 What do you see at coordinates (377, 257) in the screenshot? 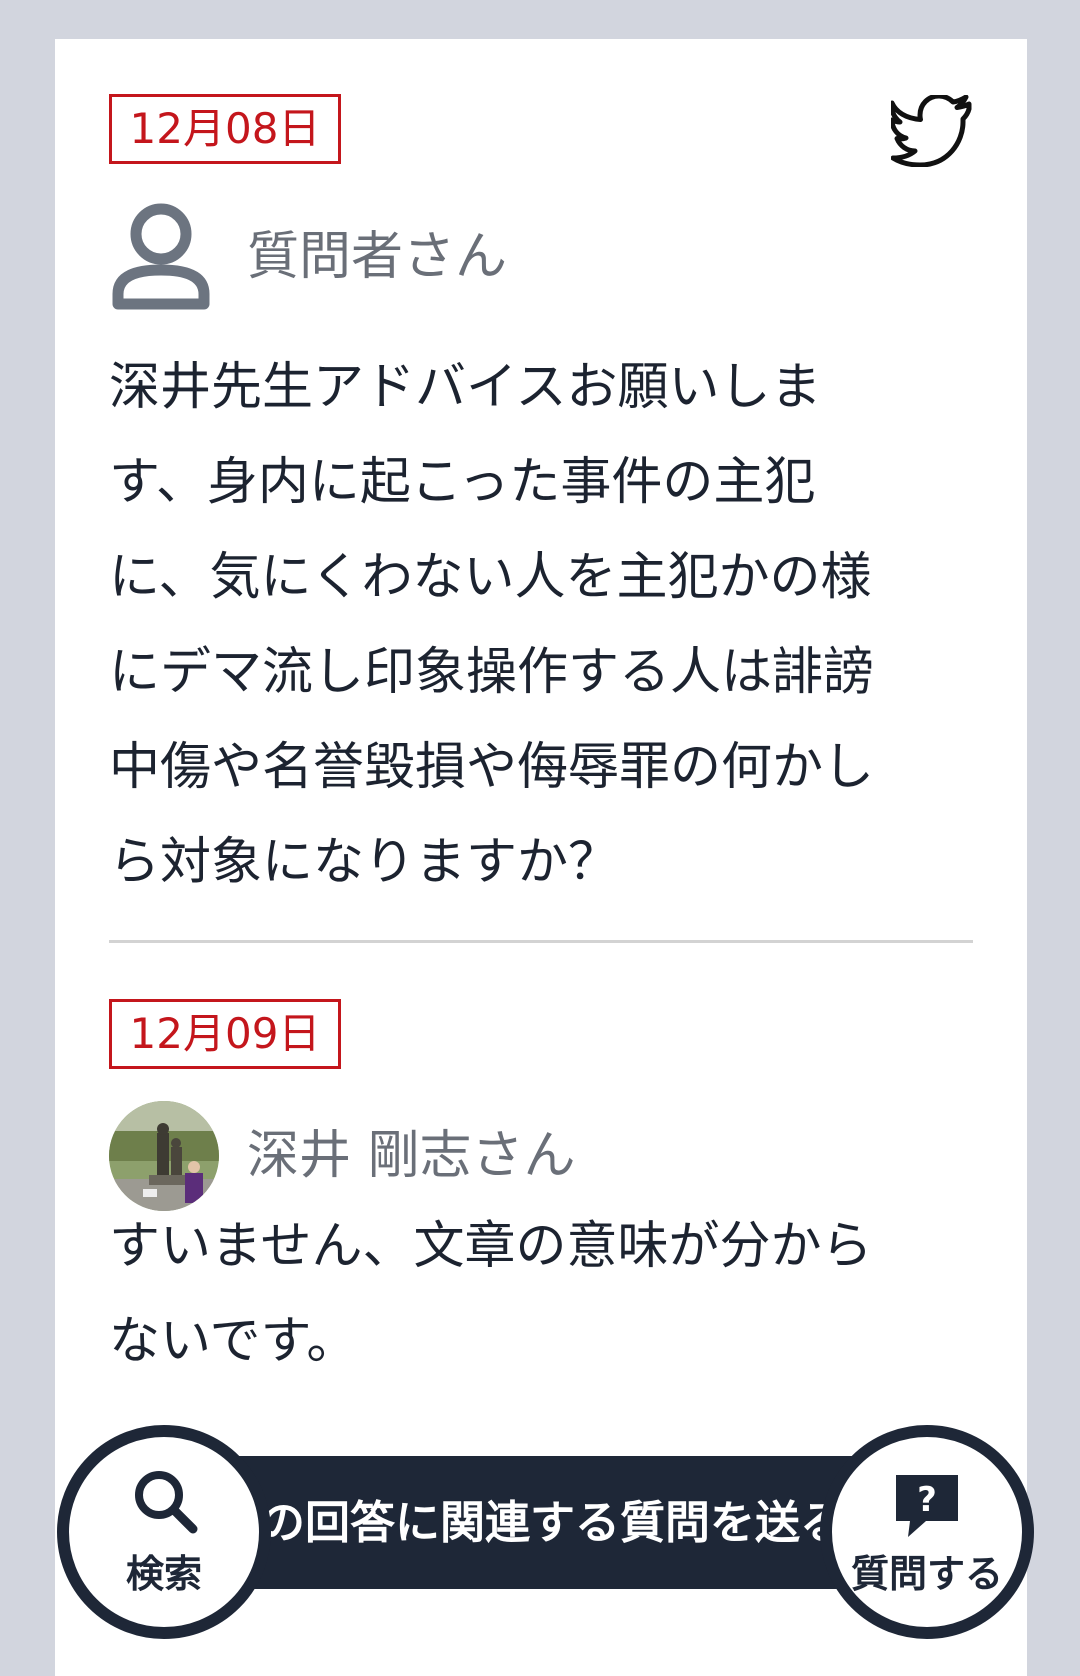
I see `question-author-name: 質問者さん` at bounding box center [377, 257].